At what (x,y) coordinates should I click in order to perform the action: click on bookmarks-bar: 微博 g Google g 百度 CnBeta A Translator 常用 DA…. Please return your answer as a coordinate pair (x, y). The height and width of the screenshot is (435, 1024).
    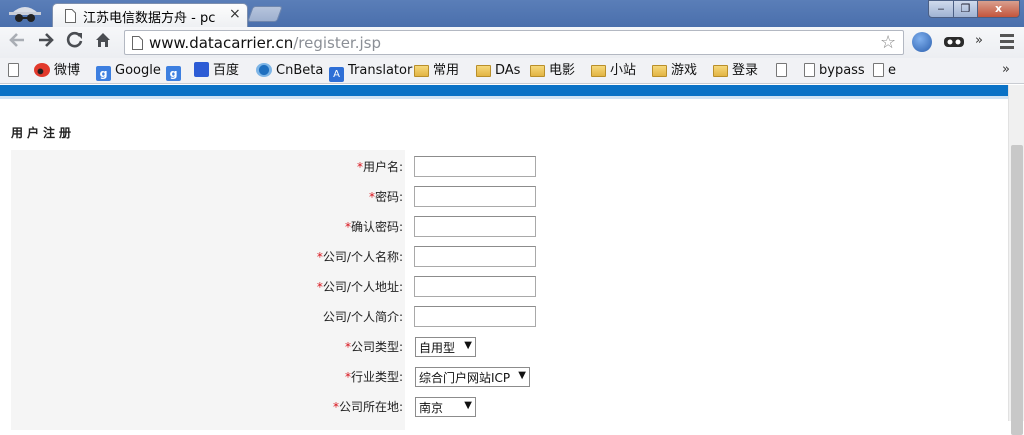
    Looking at the image, I should click on (512, 71).